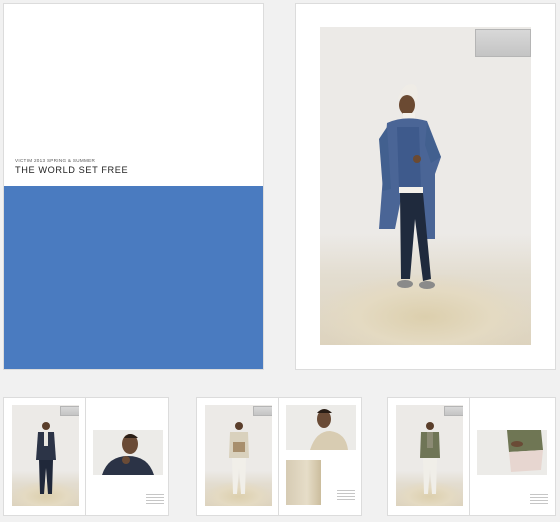 Image resolution: width=560 pixels, height=522 pixels. What do you see at coordinates (155, 500) in the screenshot?
I see `spread-1-caption` at bounding box center [155, 500].